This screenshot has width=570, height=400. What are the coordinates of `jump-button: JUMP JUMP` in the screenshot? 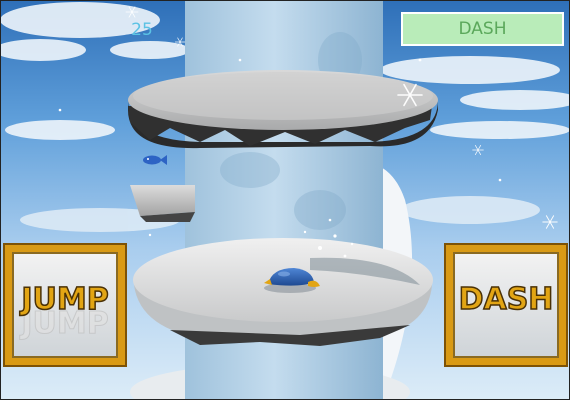 It's located at (65, 305).